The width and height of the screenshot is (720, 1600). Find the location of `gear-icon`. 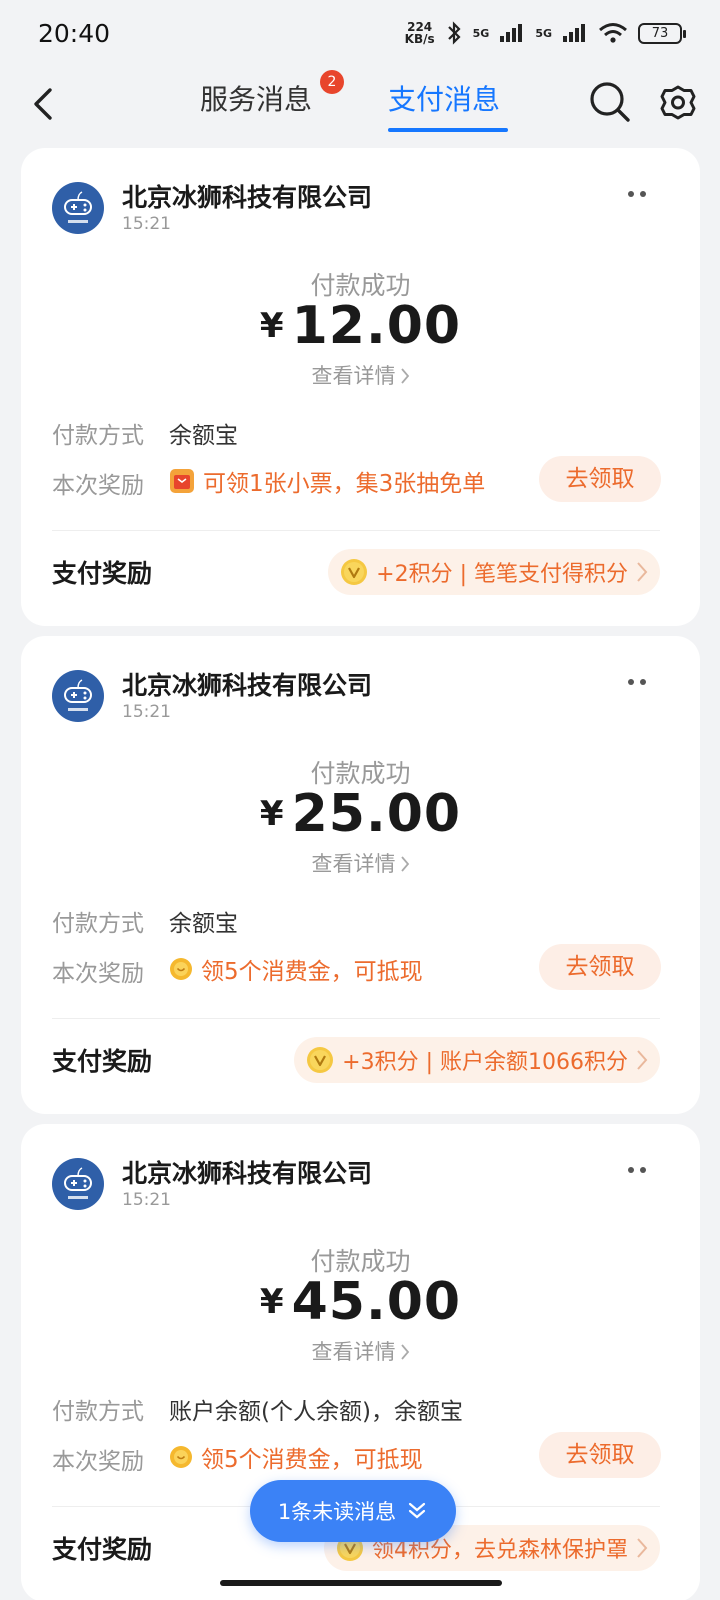

gear-icon is located at coordinates (678, 102).